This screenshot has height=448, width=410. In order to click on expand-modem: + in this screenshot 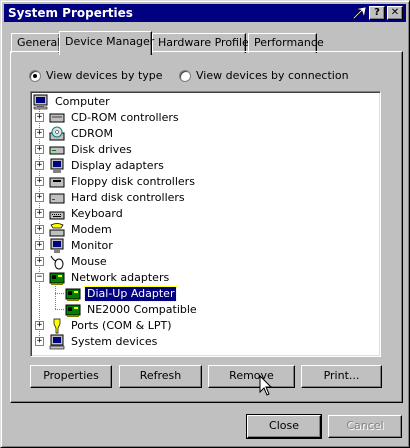, I will do `click(39, 229)`.